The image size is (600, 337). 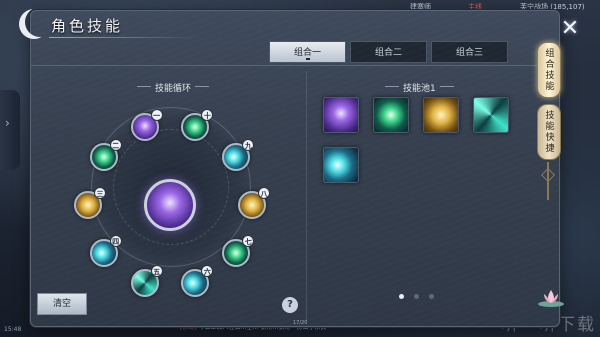 I want to click on loop-slot-gold-icon: 三, so click(x=90, y=203).